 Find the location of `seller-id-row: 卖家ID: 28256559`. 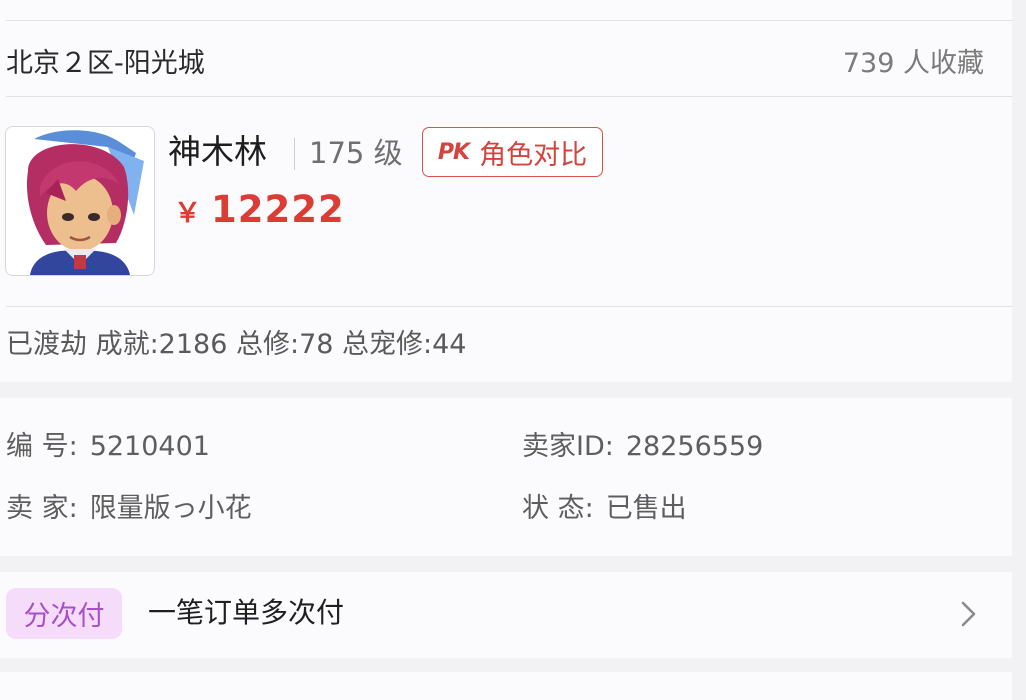

seller-id-row: 卖家ID: 28256559 is located at coordinates (642, 447).